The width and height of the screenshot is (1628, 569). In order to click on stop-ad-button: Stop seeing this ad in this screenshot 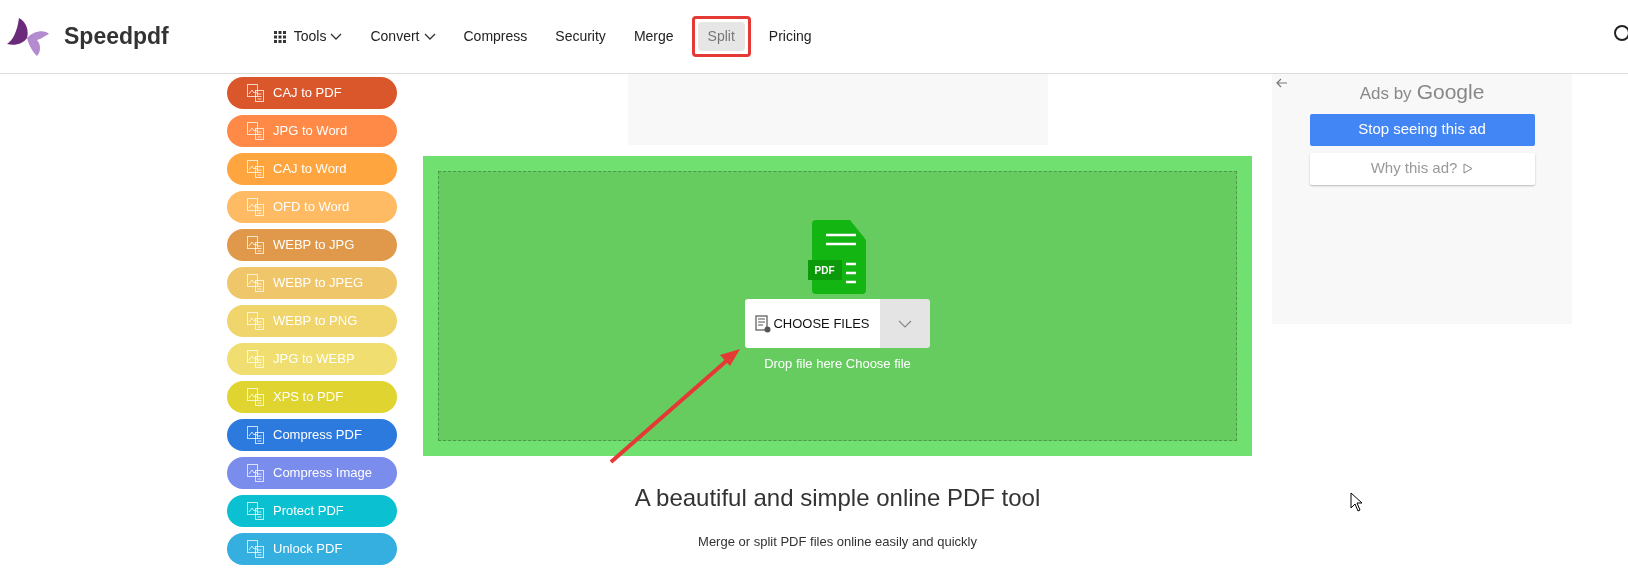, I will do `click(1422, 129)`.